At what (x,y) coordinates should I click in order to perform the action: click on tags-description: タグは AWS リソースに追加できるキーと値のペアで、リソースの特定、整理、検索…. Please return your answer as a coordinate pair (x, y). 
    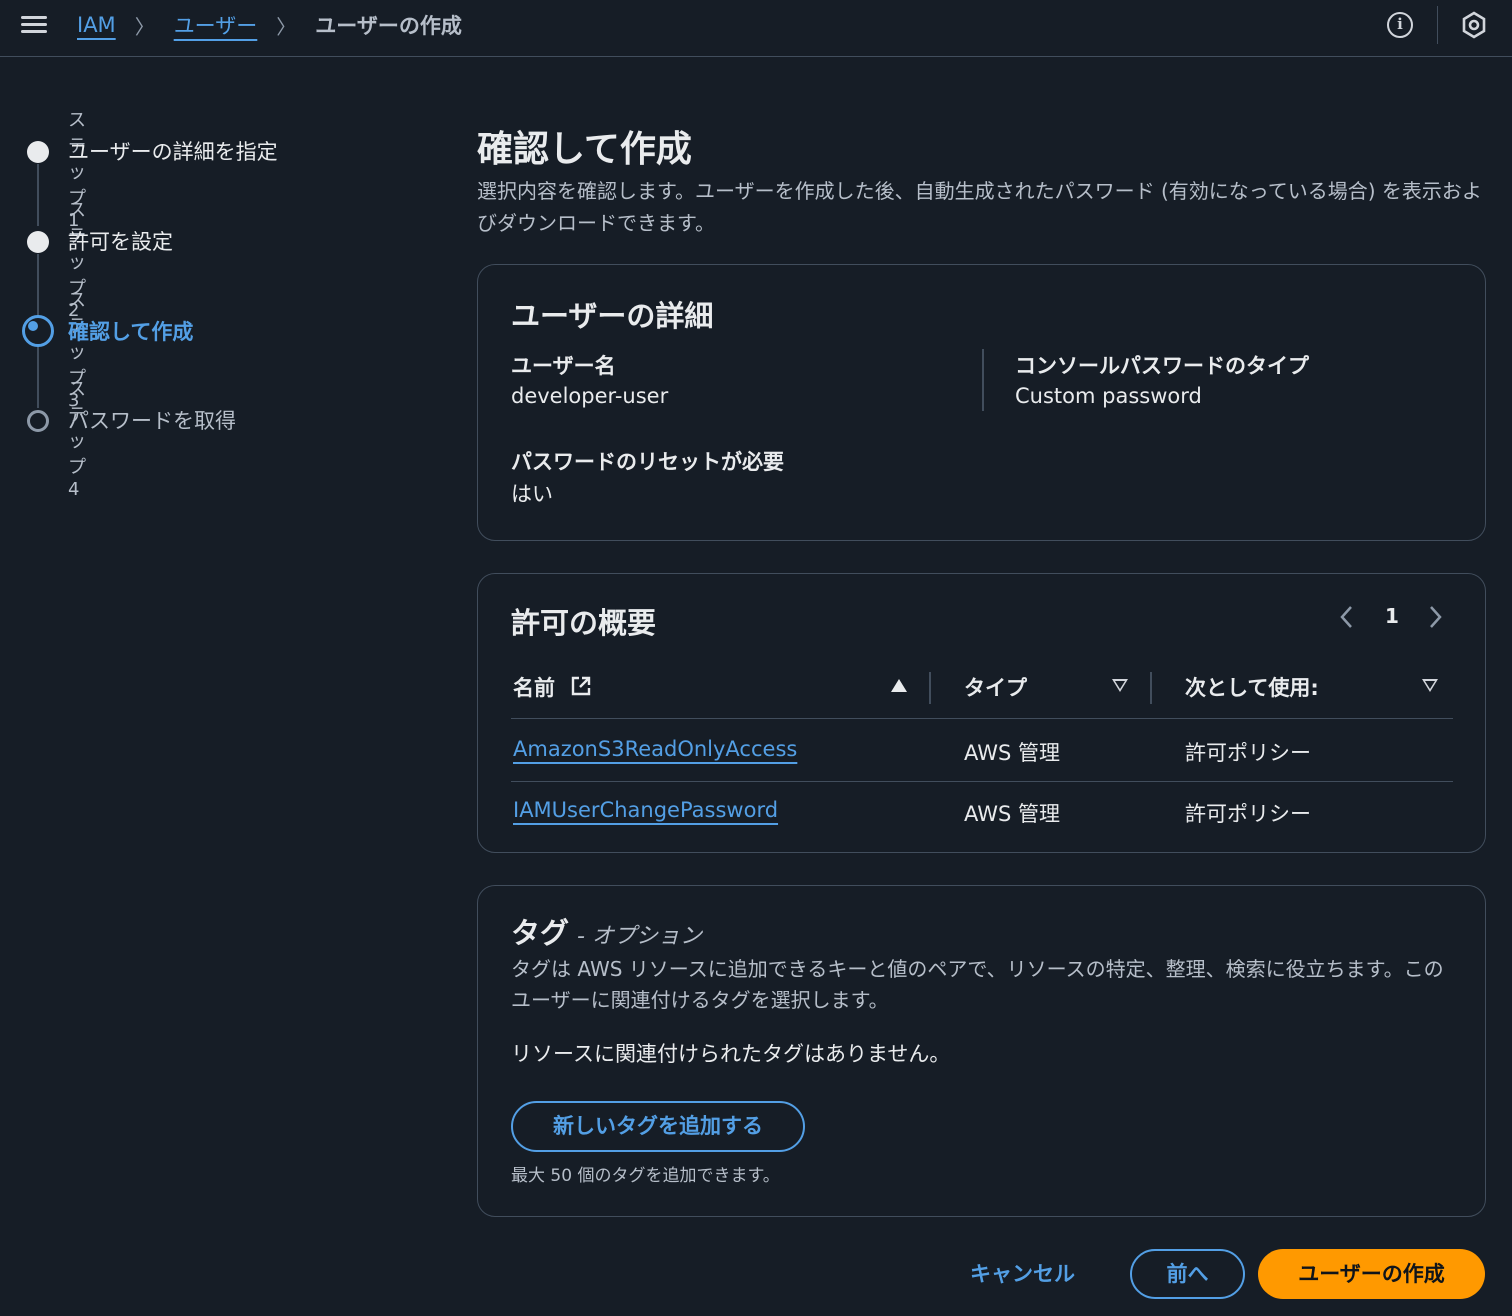
    Looking at the image, I should click on (977, 984).